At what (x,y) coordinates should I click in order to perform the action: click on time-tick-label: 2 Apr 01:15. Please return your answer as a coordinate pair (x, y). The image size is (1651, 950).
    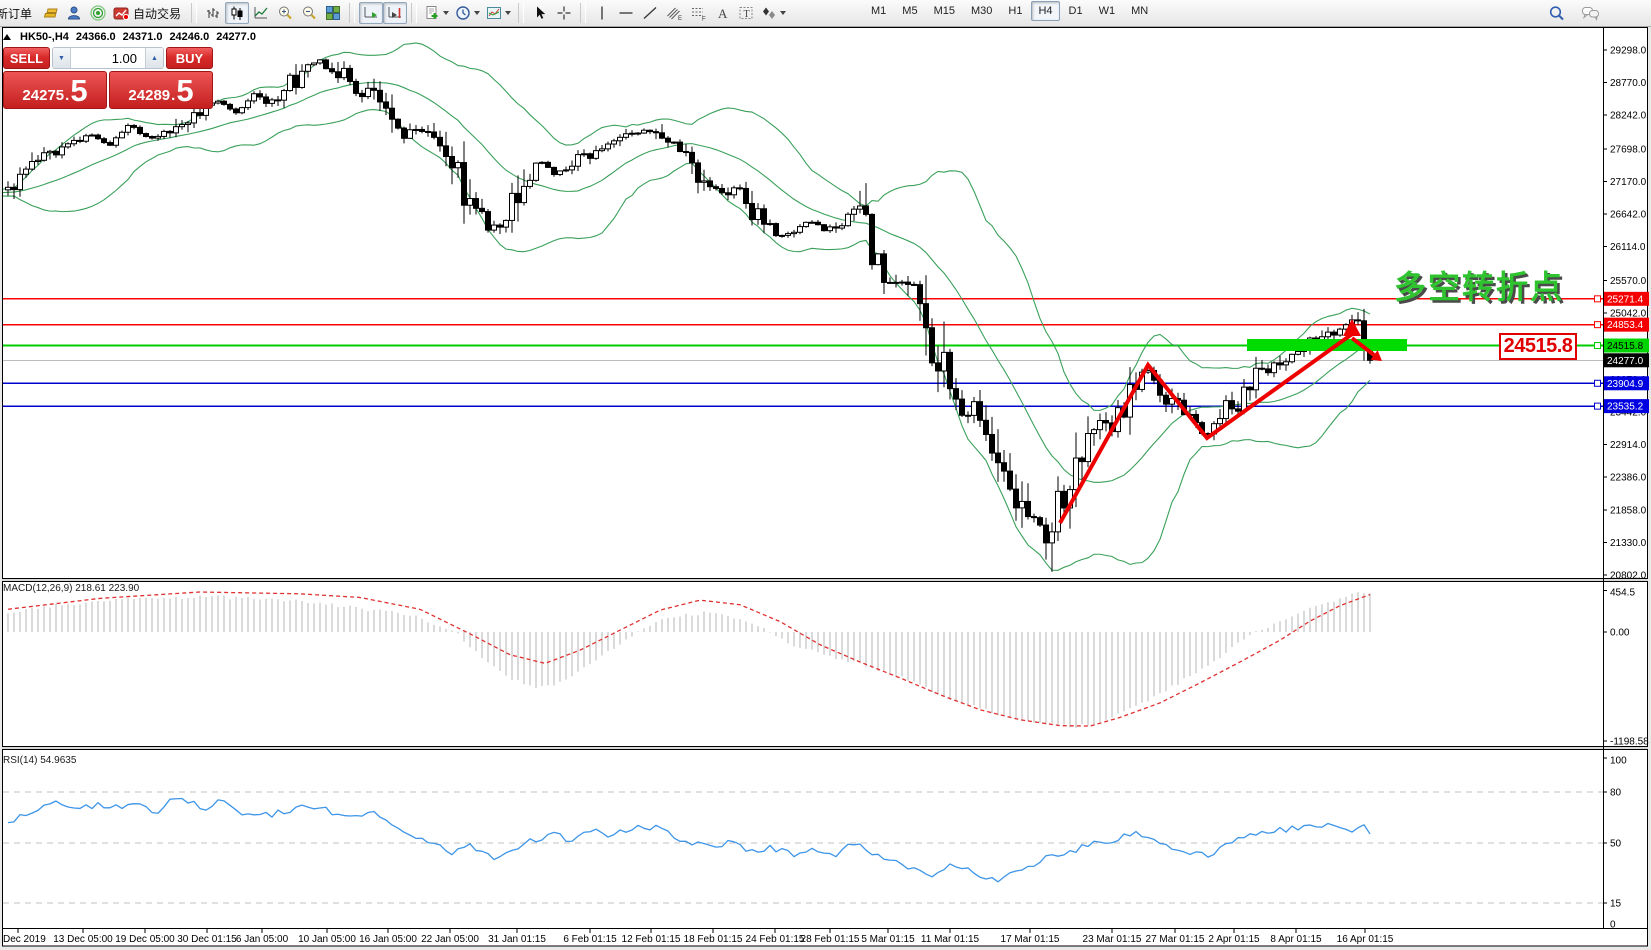
    Looking at the image, I should click on (1234, 939).